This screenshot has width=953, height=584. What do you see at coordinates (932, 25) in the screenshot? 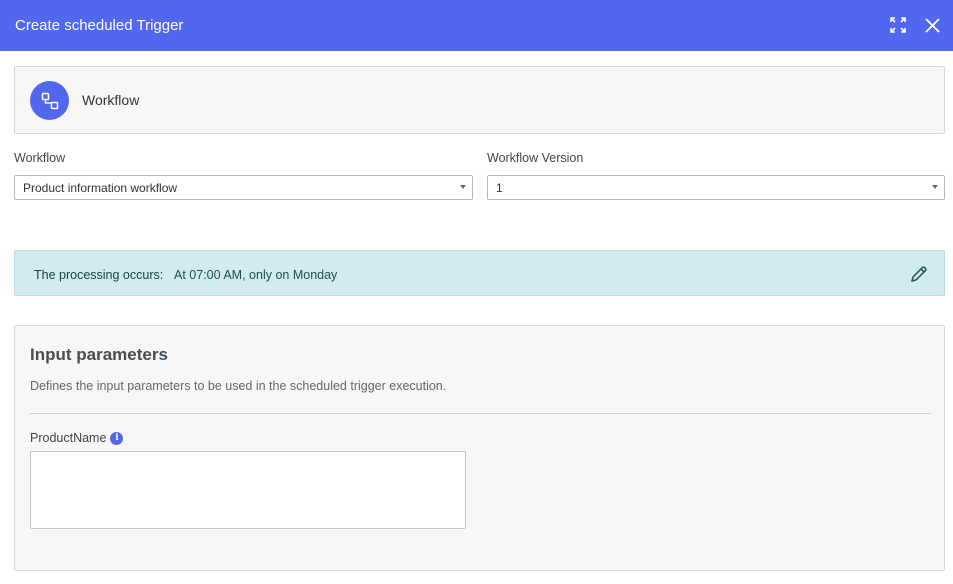
I see `close-icon` at bounding box center [932, 25].